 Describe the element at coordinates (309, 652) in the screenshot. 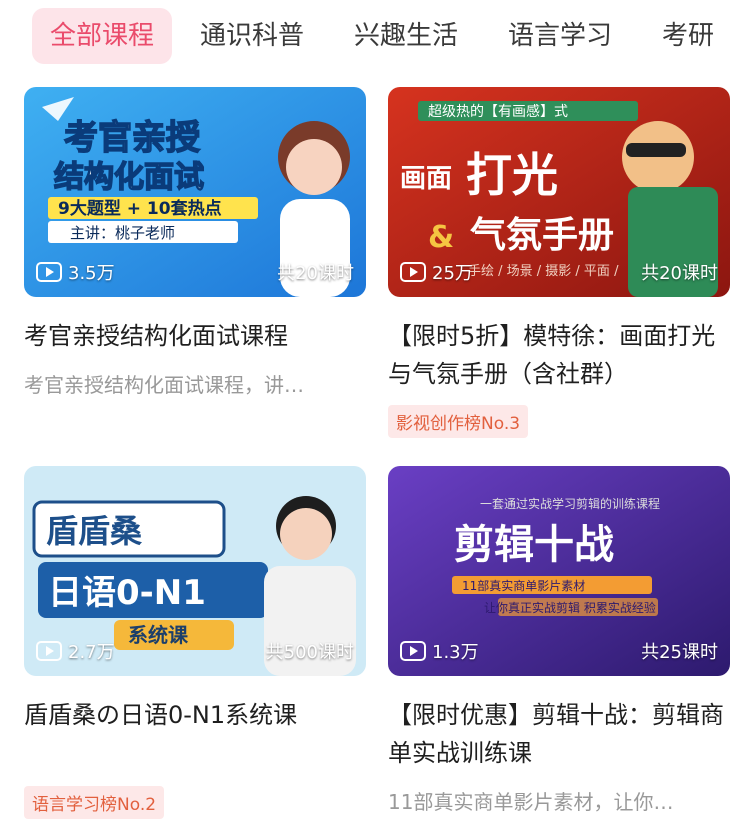

I see `lesson-count: 共500课时` at that location.